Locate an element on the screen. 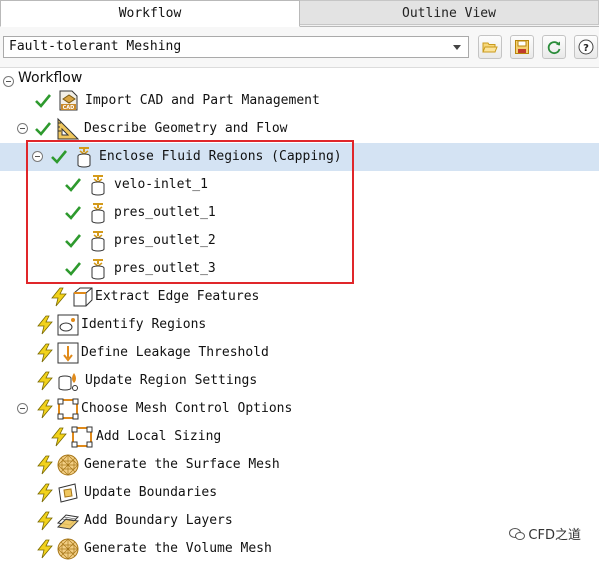  help-button: ? is located at coordinates (586, 47).